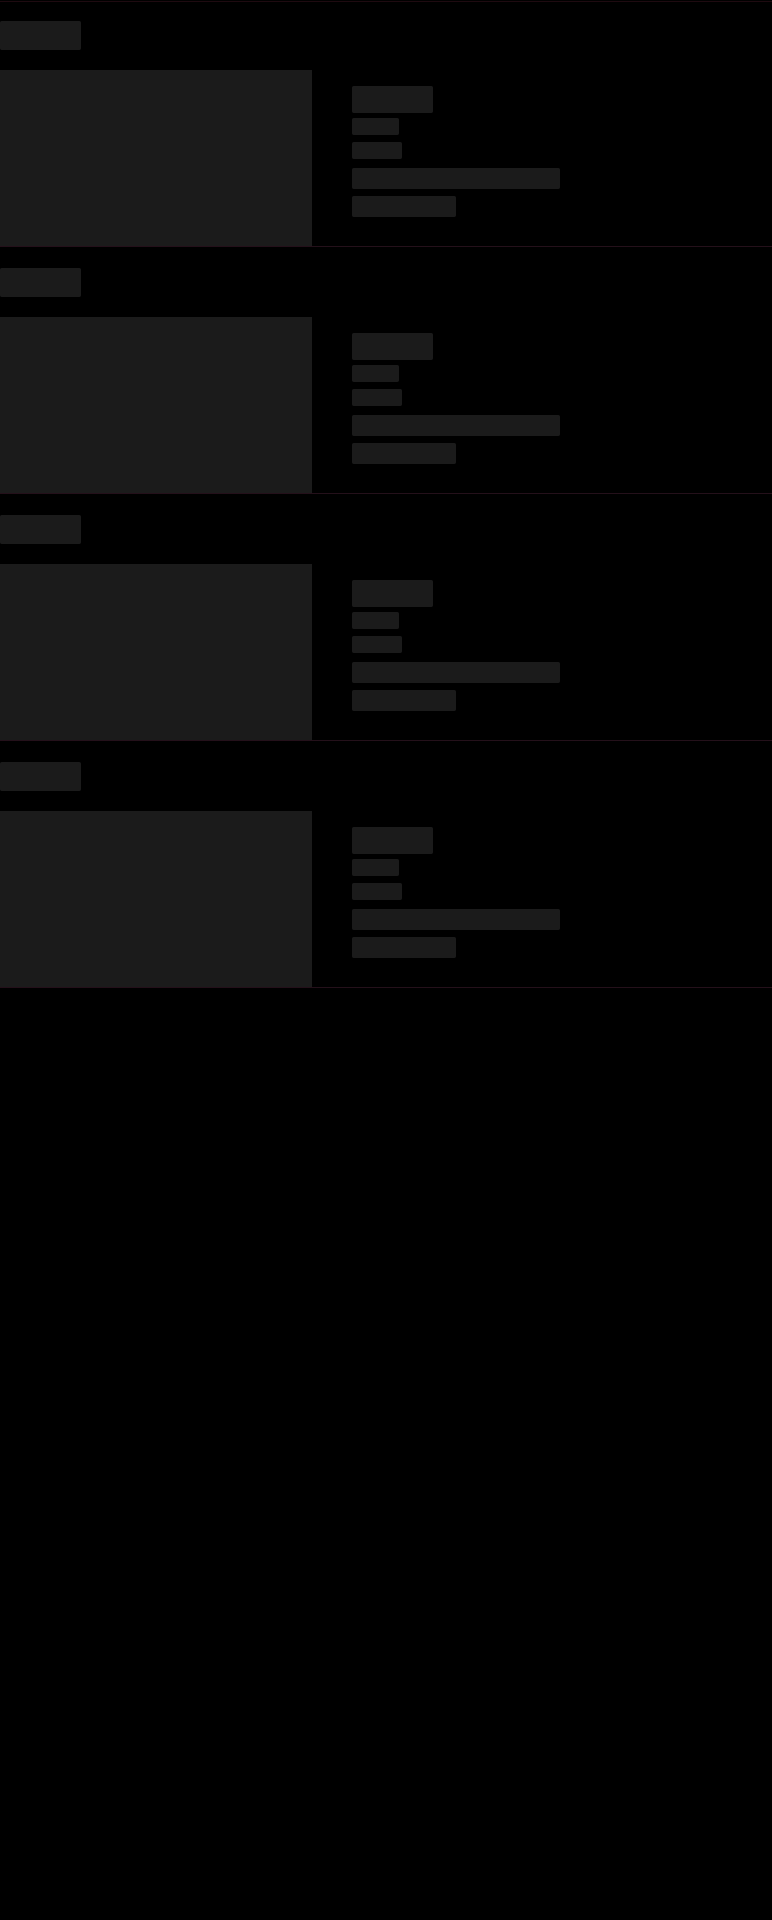 Image resolution: width=772 pixels, height=1920 pixels. I want to click on card-divider, so click(386, 987).